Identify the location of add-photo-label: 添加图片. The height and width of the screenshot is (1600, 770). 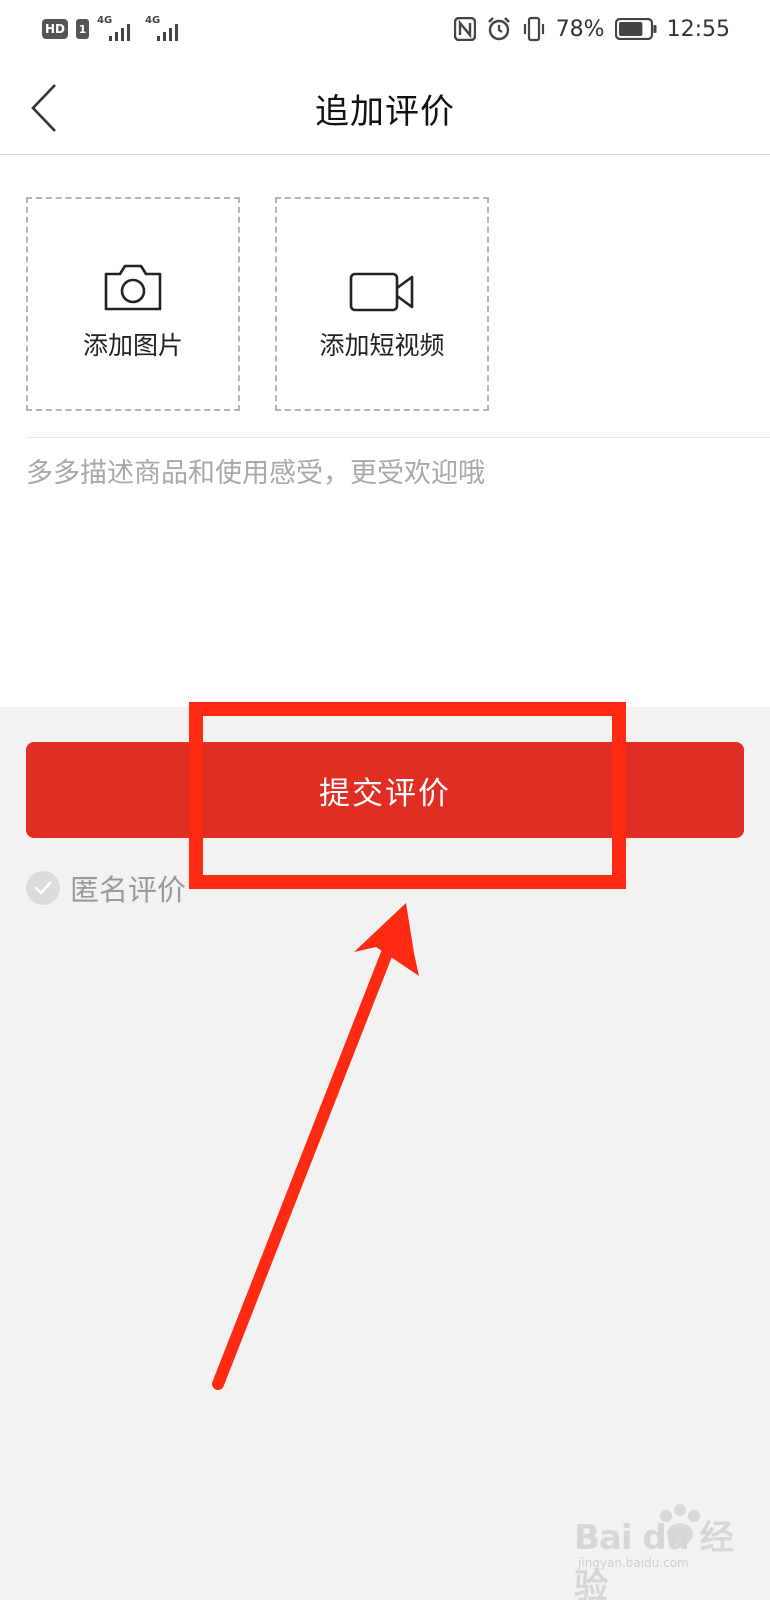
(132, 345).